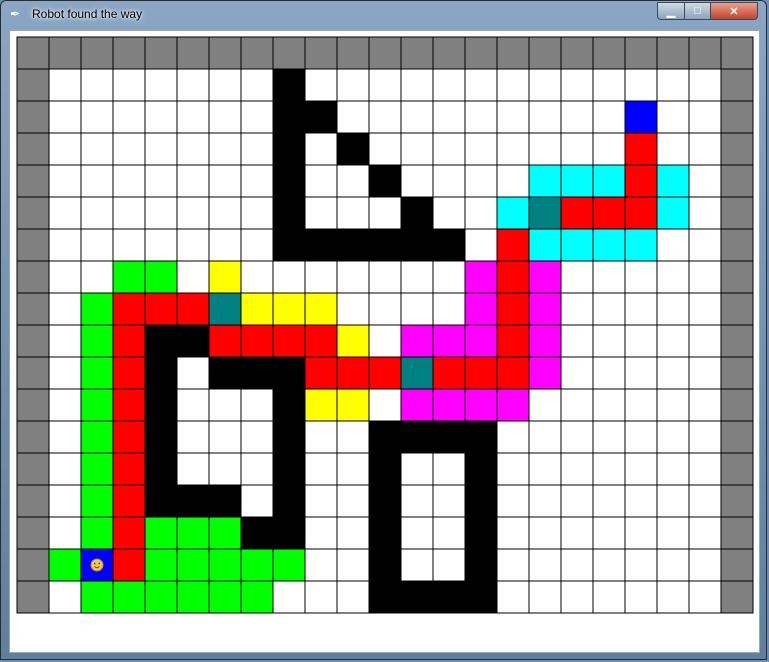  What do you see at coordinates (383, 15) in the screenshot?
I see `title-bar: ✒ Robot found the way ▁ □ ✕` at bounding box center [383, 15].